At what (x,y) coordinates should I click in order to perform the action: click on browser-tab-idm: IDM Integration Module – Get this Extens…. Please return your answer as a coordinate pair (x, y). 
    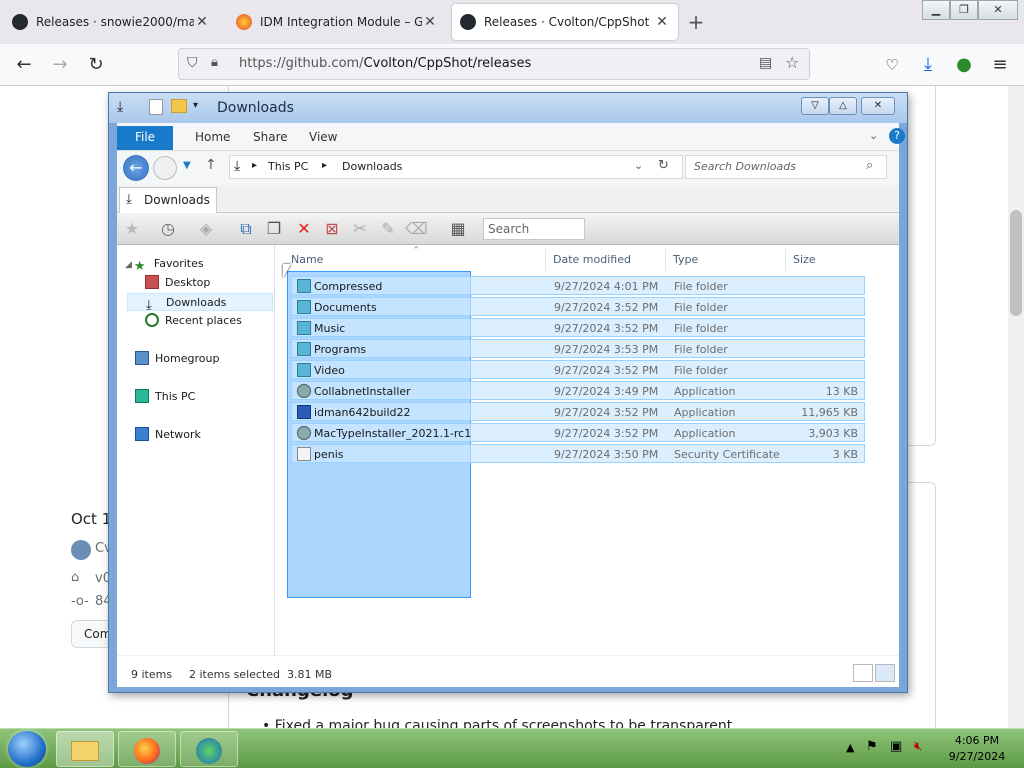
    Looking at the image, I should click on (337, 22).